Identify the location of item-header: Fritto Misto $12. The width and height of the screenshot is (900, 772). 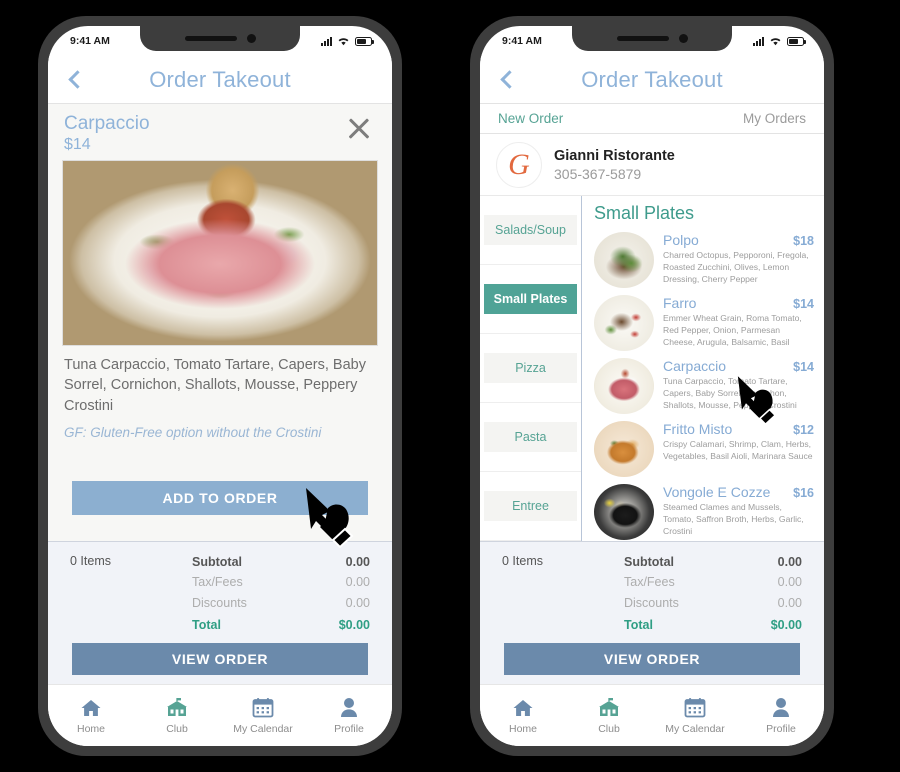
(738, 429).